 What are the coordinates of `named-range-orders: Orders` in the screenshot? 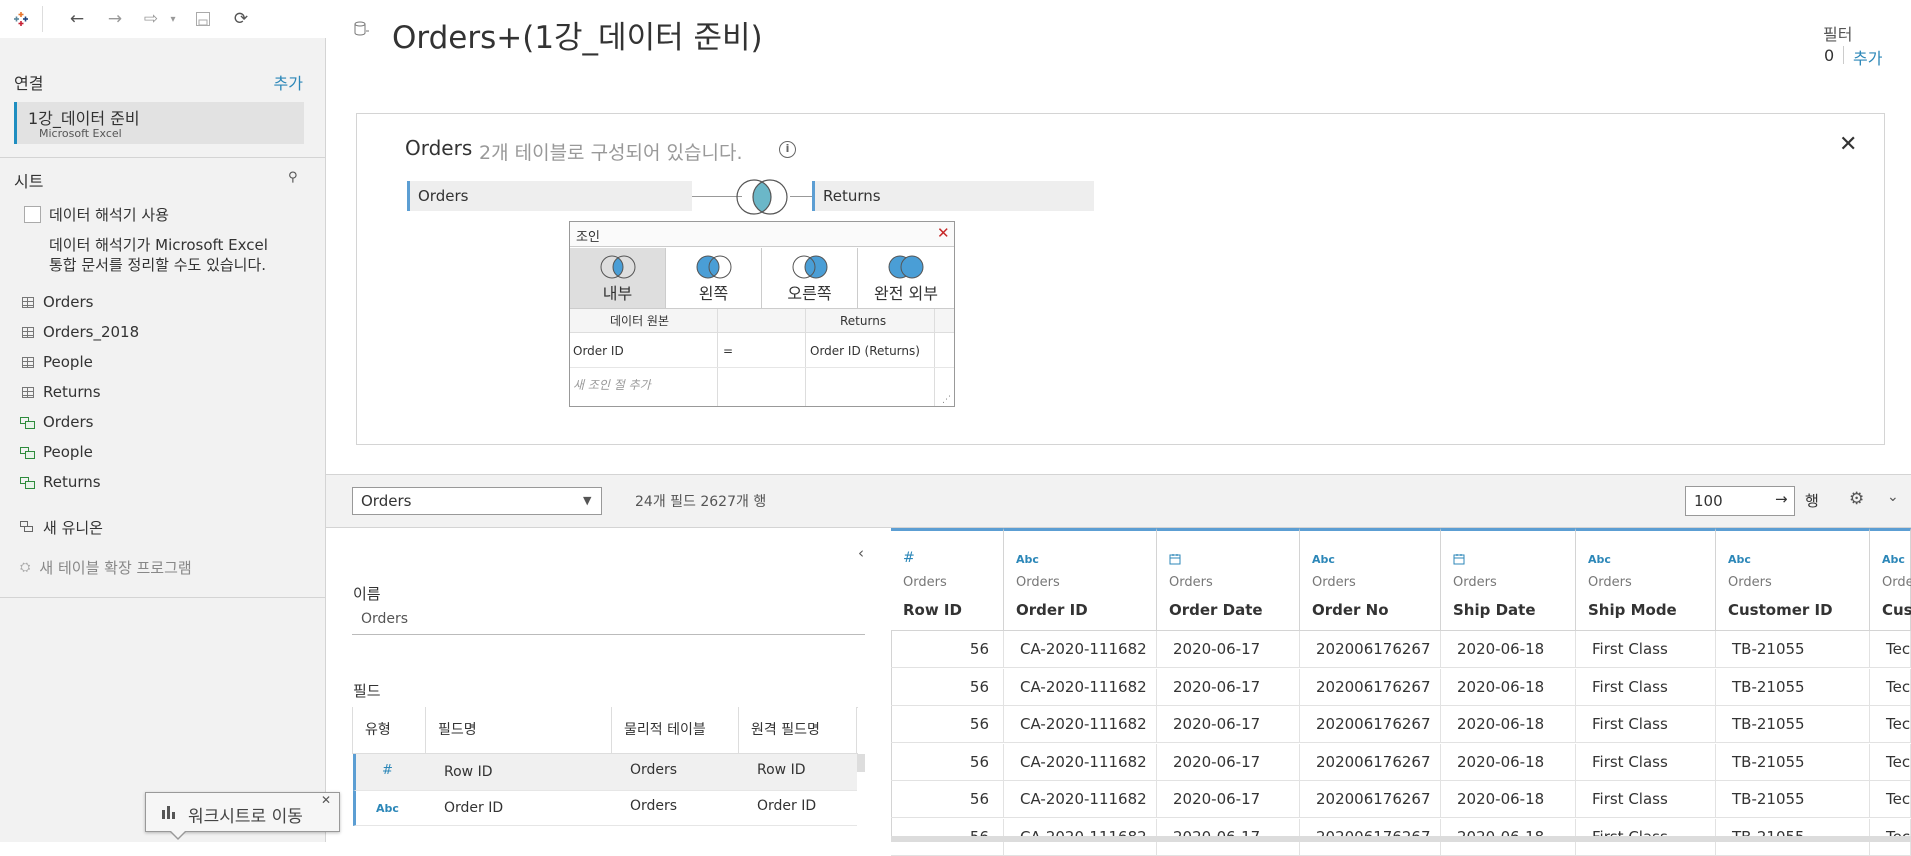 It's located at (56, 422).